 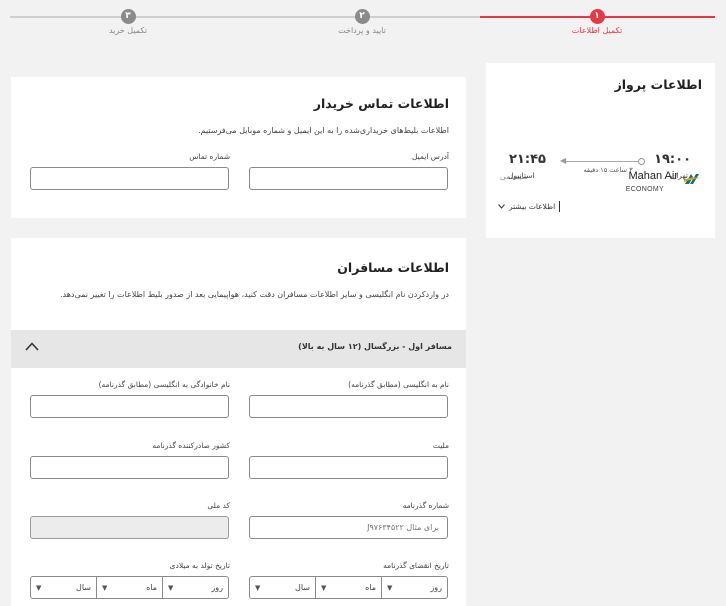 What do you see at coordinates (164, 384) in the screenshot?
I see `last-name-label: نام خانوادگی به انگلیسی (مطابق گذرنامه)` at bounding box center [164, 384].